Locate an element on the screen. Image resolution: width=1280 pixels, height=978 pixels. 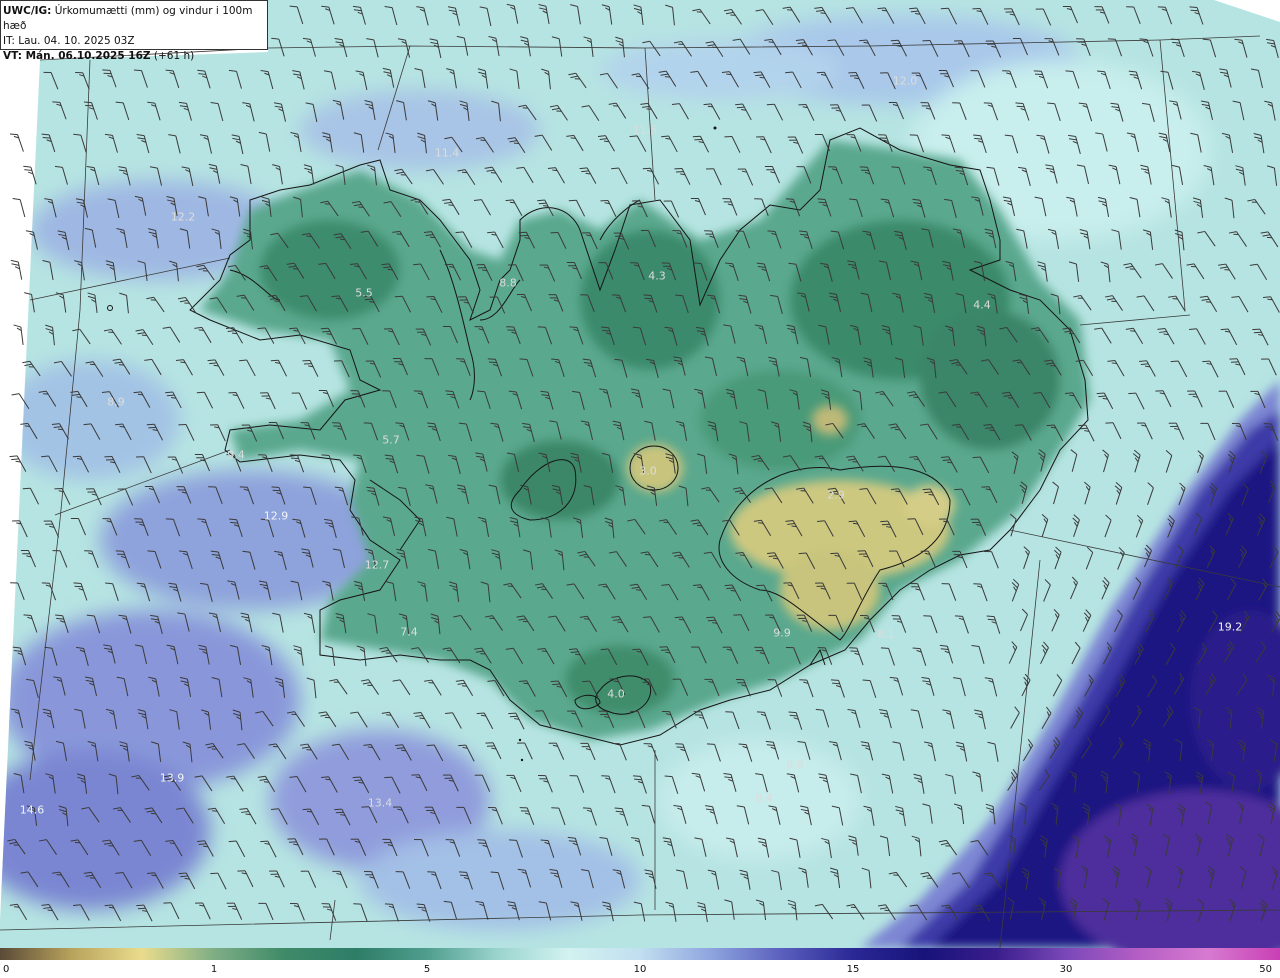
point-value-label: 9.4 is located at coordinates (236, 455).